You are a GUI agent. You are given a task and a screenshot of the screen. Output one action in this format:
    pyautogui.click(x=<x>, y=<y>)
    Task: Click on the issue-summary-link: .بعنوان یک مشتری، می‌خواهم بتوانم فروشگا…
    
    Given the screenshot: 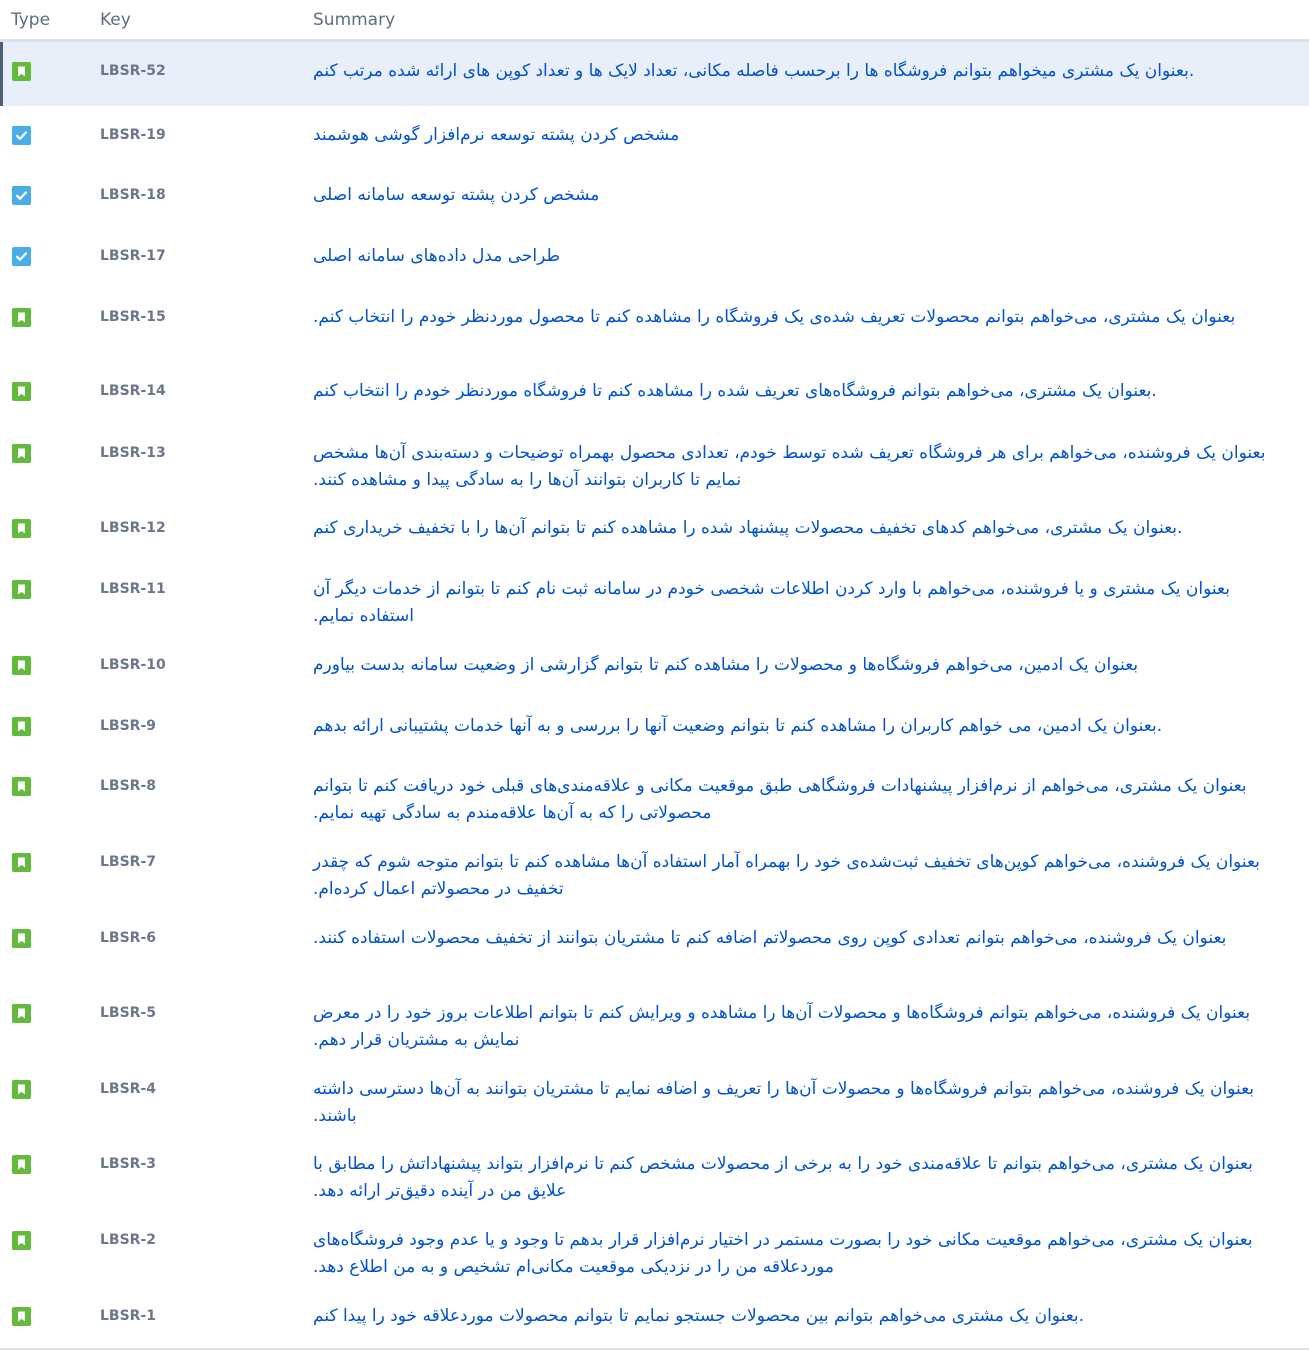 What is the action you would take?
    pyautogui.click(x=800, y=391)
    